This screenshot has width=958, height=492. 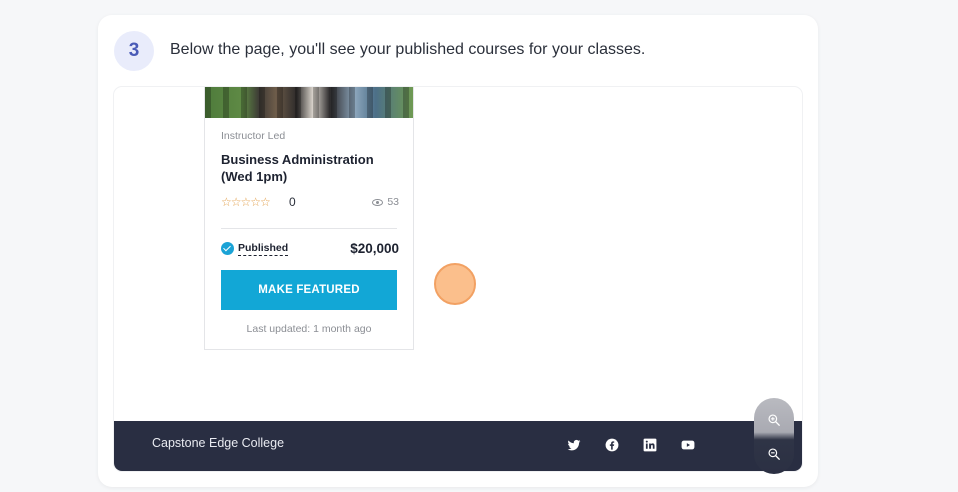 What do you see at coordinates (688, 445) in the screenshot?
I see `youtube-icon` at bounding box center [688, 445].